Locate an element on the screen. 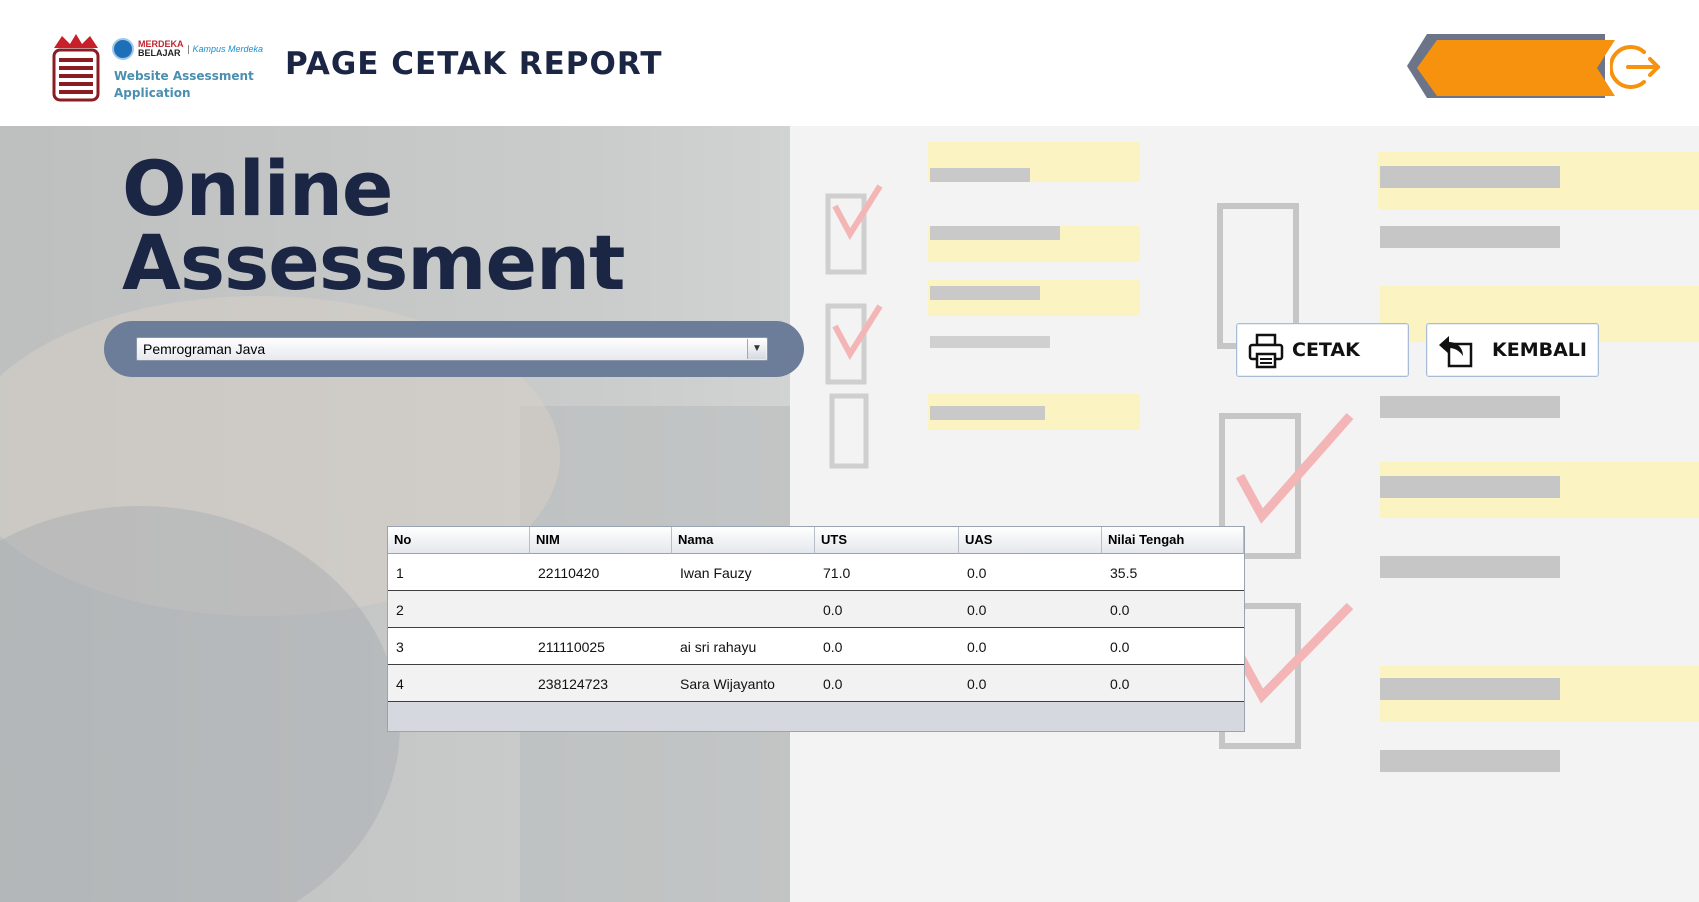  logout-area is located at coordinates (1537, 67).